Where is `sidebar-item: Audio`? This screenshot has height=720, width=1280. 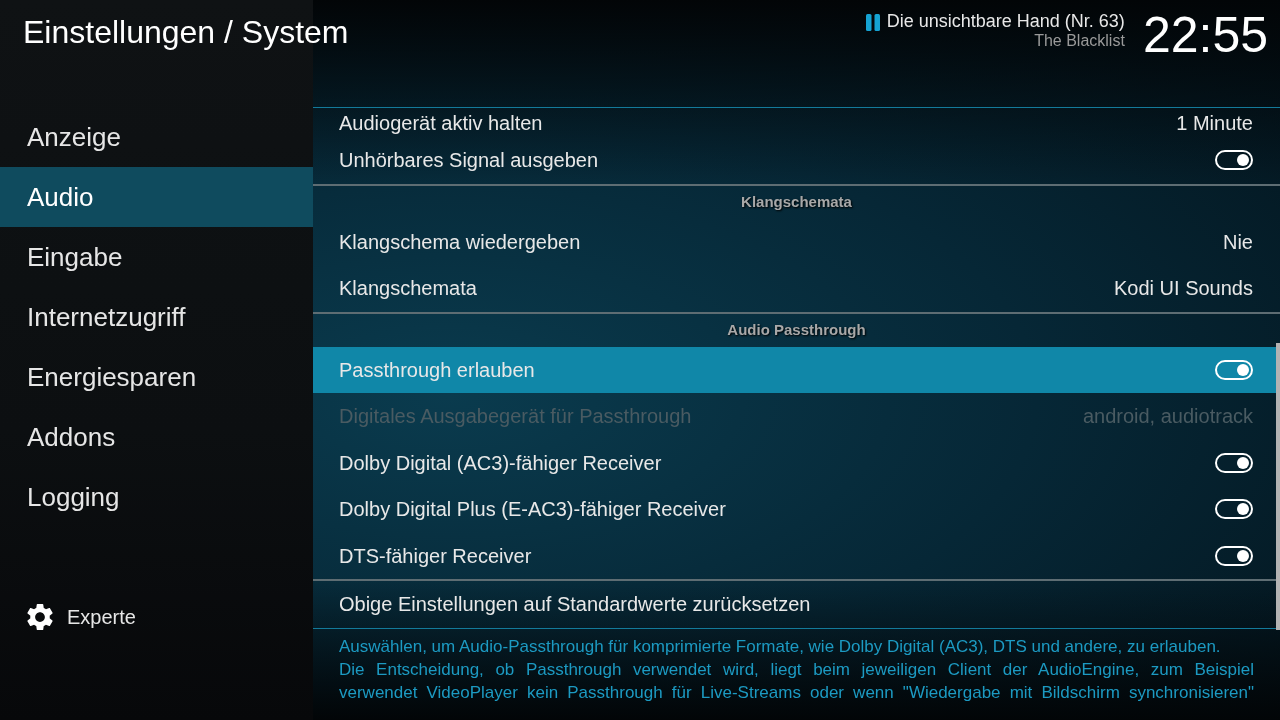
sidebar-item: Audio is located at coordinates (156, 197).